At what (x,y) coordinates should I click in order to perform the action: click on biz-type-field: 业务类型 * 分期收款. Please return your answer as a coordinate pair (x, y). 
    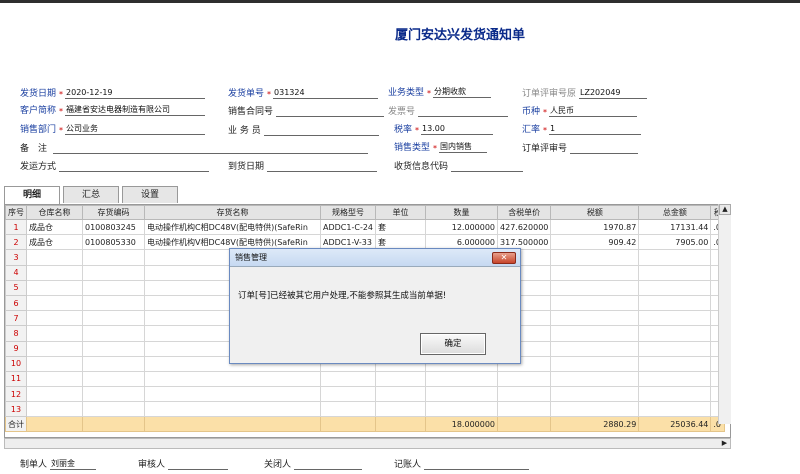
    Looking at the image, I should click on (440, 92).